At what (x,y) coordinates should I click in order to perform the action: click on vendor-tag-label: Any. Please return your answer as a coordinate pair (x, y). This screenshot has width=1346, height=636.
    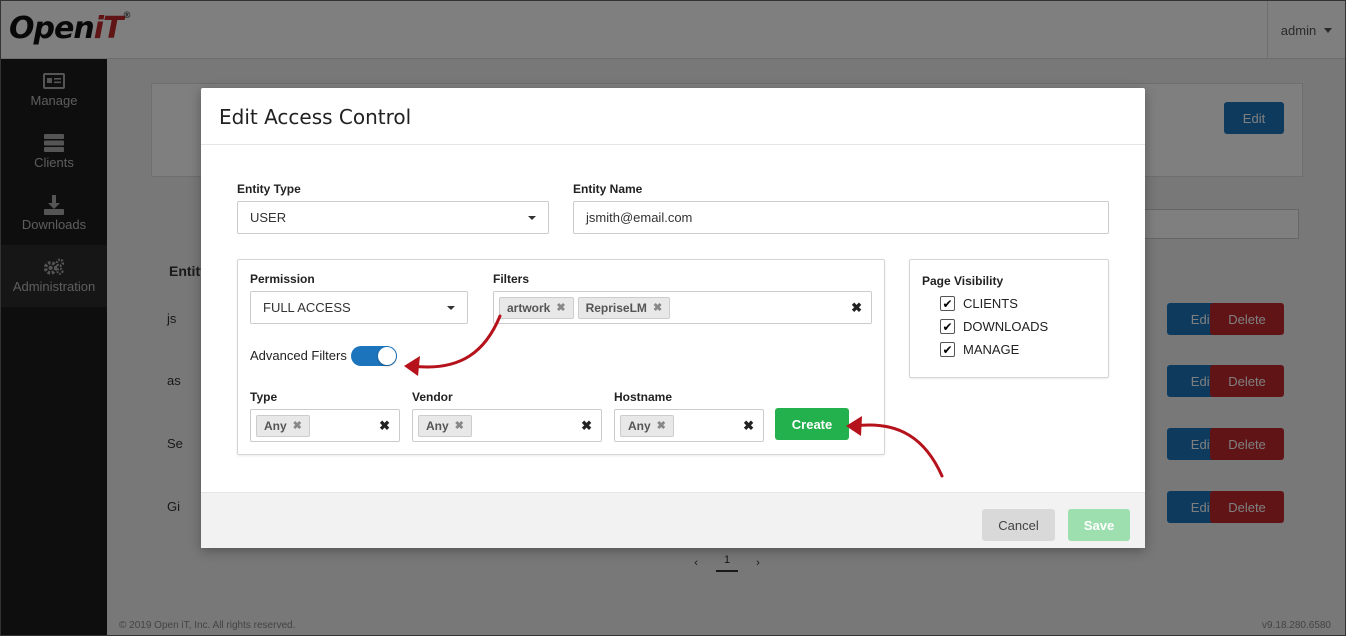
    Looking at the image, I should click on (437, 425).